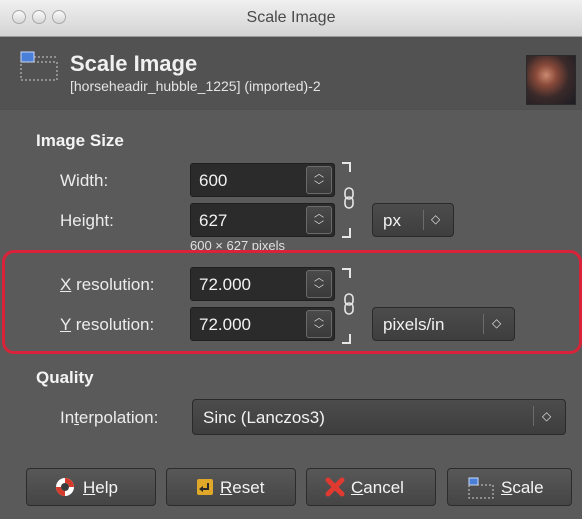 This screenshot has width=582, height=519. What do you see at coordinates (40, 68) in the screenshot?
I see `scale-image-icon` at bounding box center [40, 68].